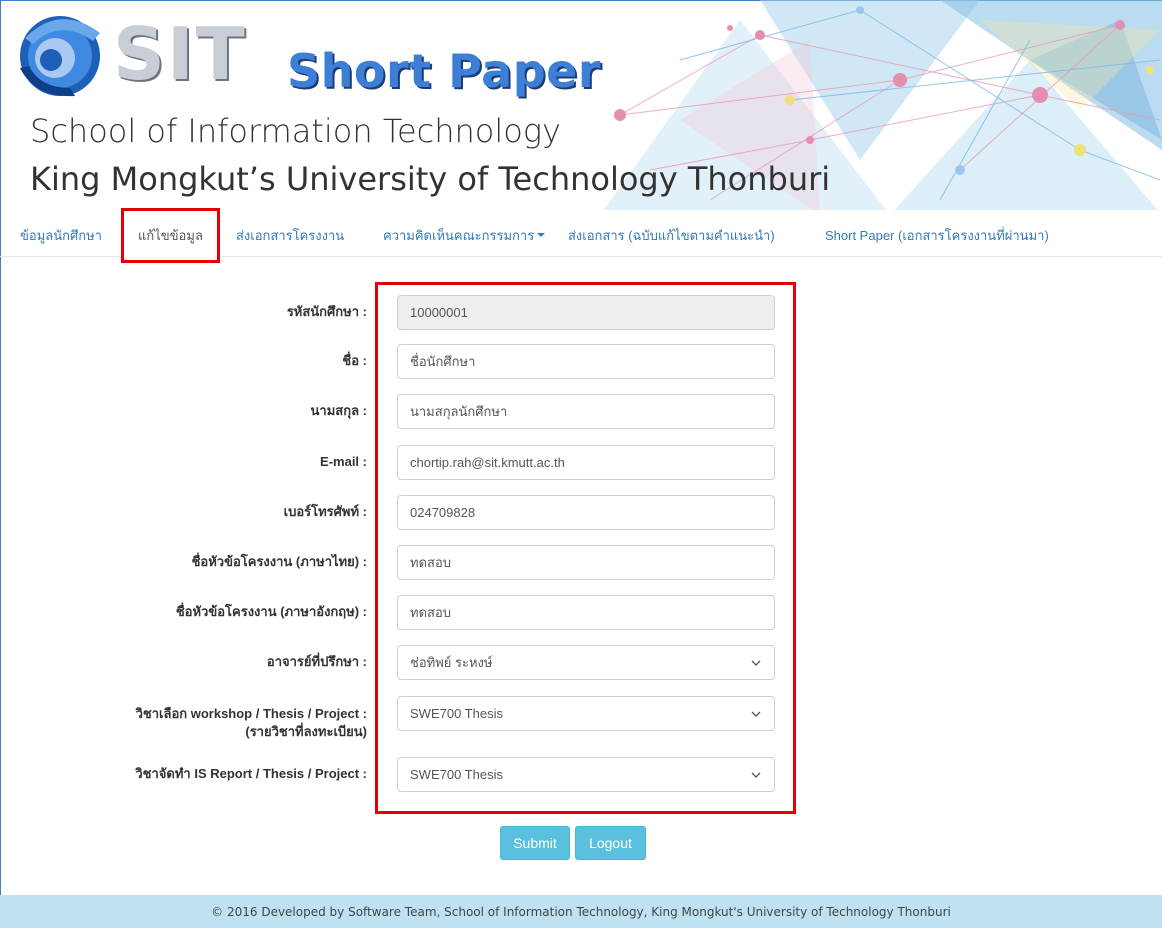 The image size is (1162, 928). What do you see at coordinates (180, 54) in the screenshot?
I see `logo-text: SIT` at bounding box center [180, 54].